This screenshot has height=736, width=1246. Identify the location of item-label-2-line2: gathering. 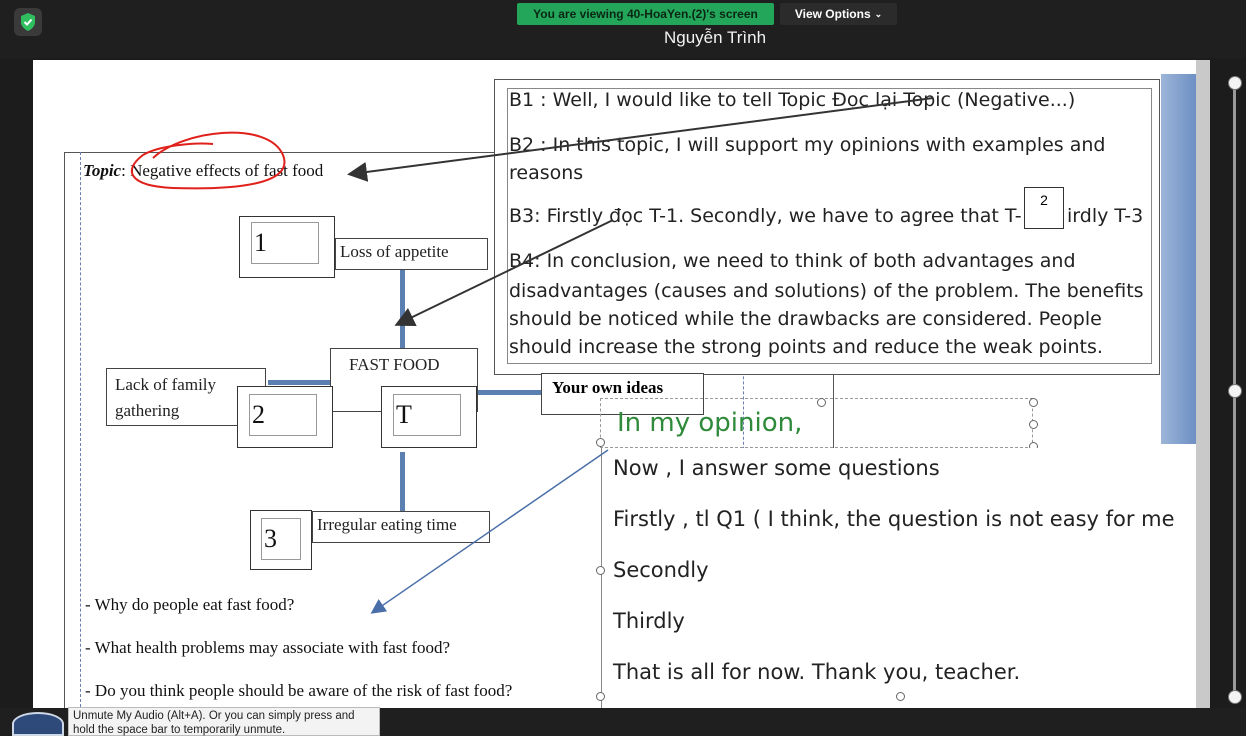
(147, 410).